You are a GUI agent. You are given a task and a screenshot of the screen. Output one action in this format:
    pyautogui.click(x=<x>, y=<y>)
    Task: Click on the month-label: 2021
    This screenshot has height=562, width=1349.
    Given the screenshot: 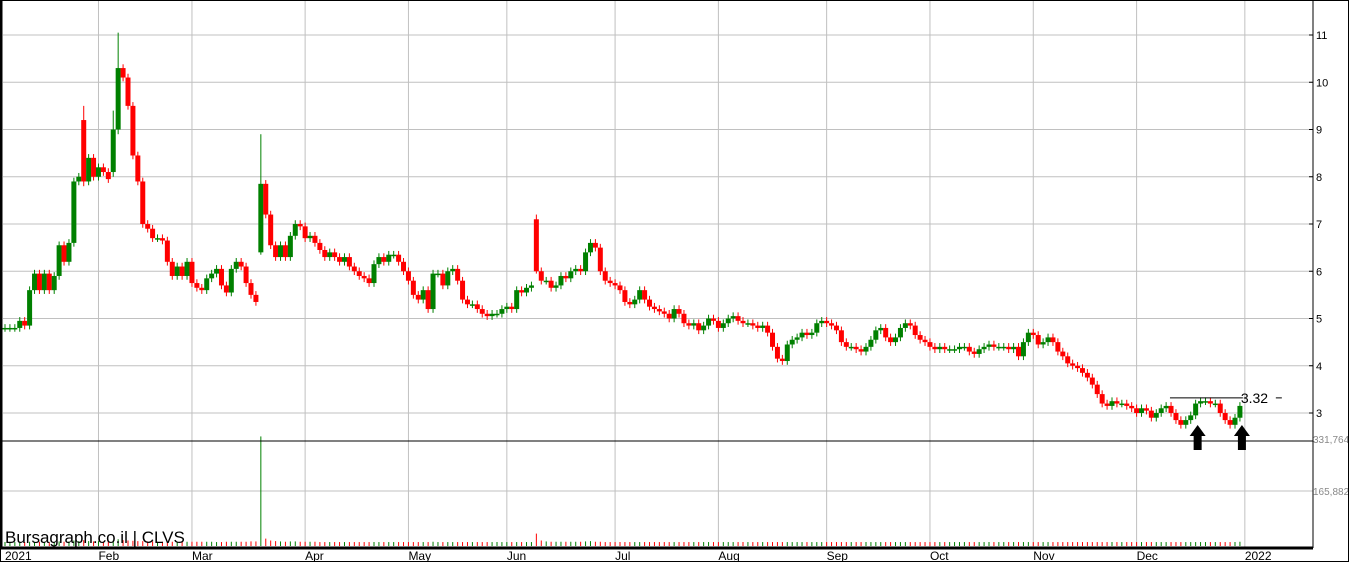 What is the action you would take?
    pyautogui.click(x=18, y=555)
    